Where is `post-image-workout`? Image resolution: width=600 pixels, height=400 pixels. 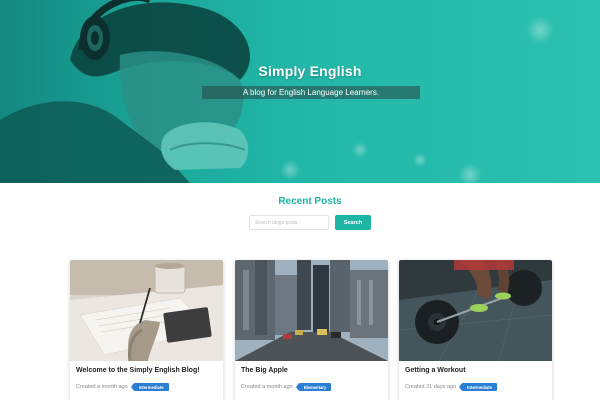
post-image-workout is located at coordinates (475, 310).